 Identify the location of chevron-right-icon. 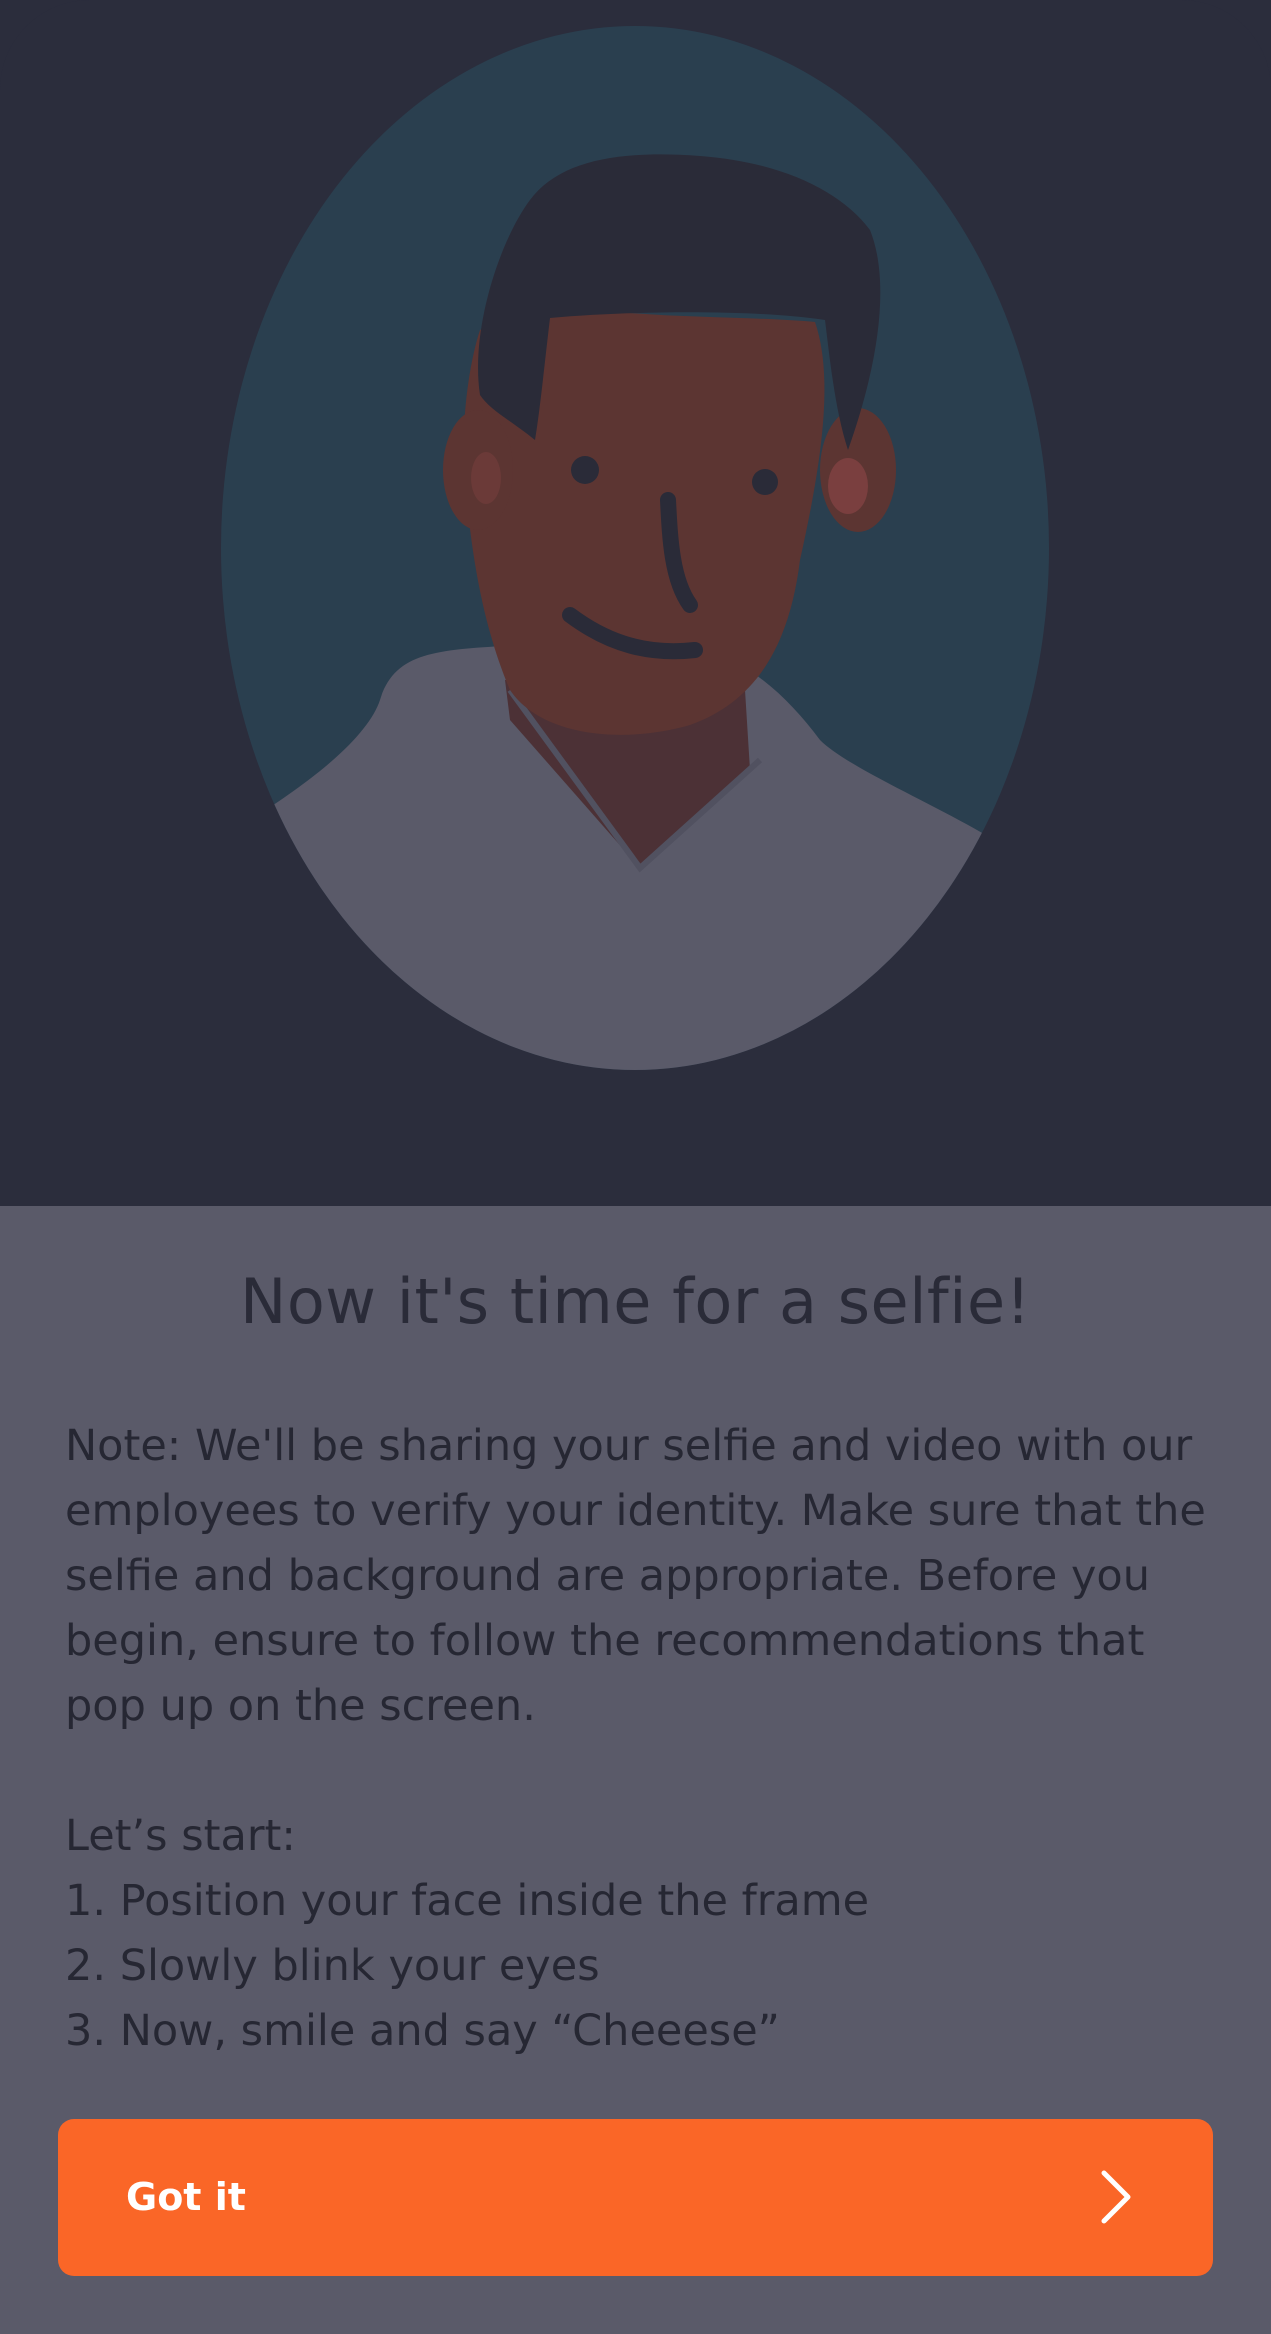
(1116, 2197).